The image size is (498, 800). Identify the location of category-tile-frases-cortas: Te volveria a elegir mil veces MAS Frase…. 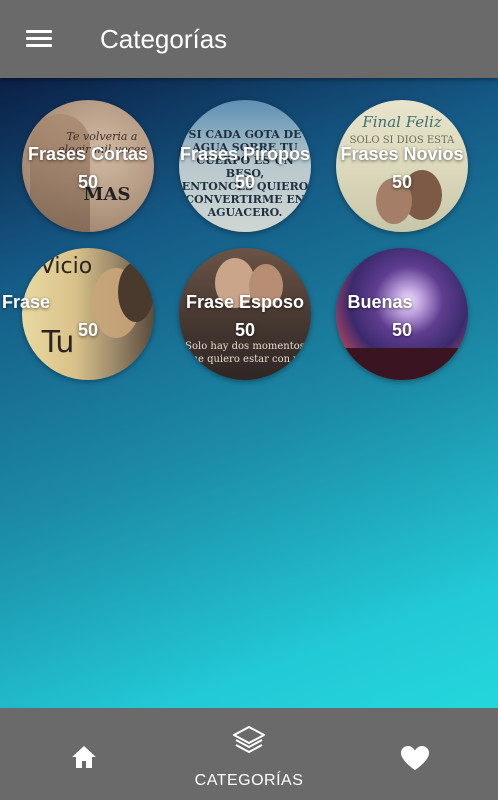
(88, 170).